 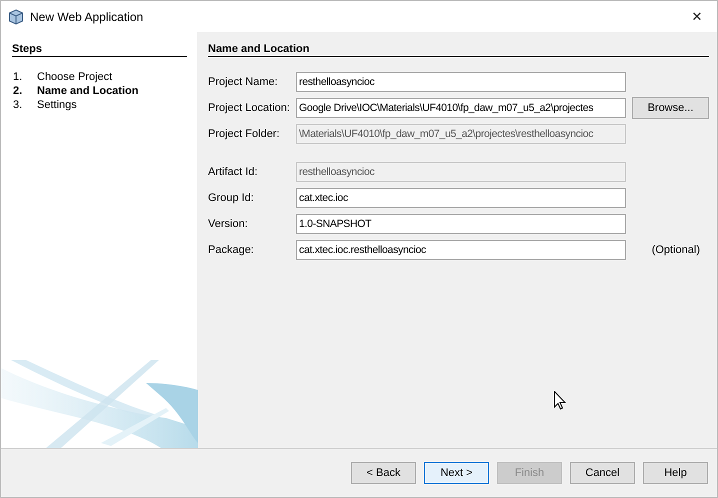 What do you see at coordinates (243, 82) in the screenshot?
I see `field-label: Project Name:` at bounding box center [243, 82].